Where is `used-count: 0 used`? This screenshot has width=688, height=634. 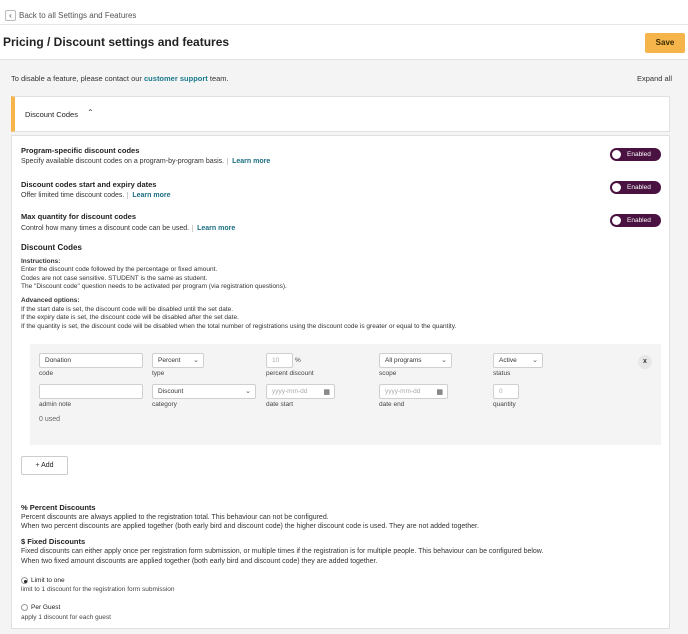
used-count: 0 used is located at coordinates (50, 419).